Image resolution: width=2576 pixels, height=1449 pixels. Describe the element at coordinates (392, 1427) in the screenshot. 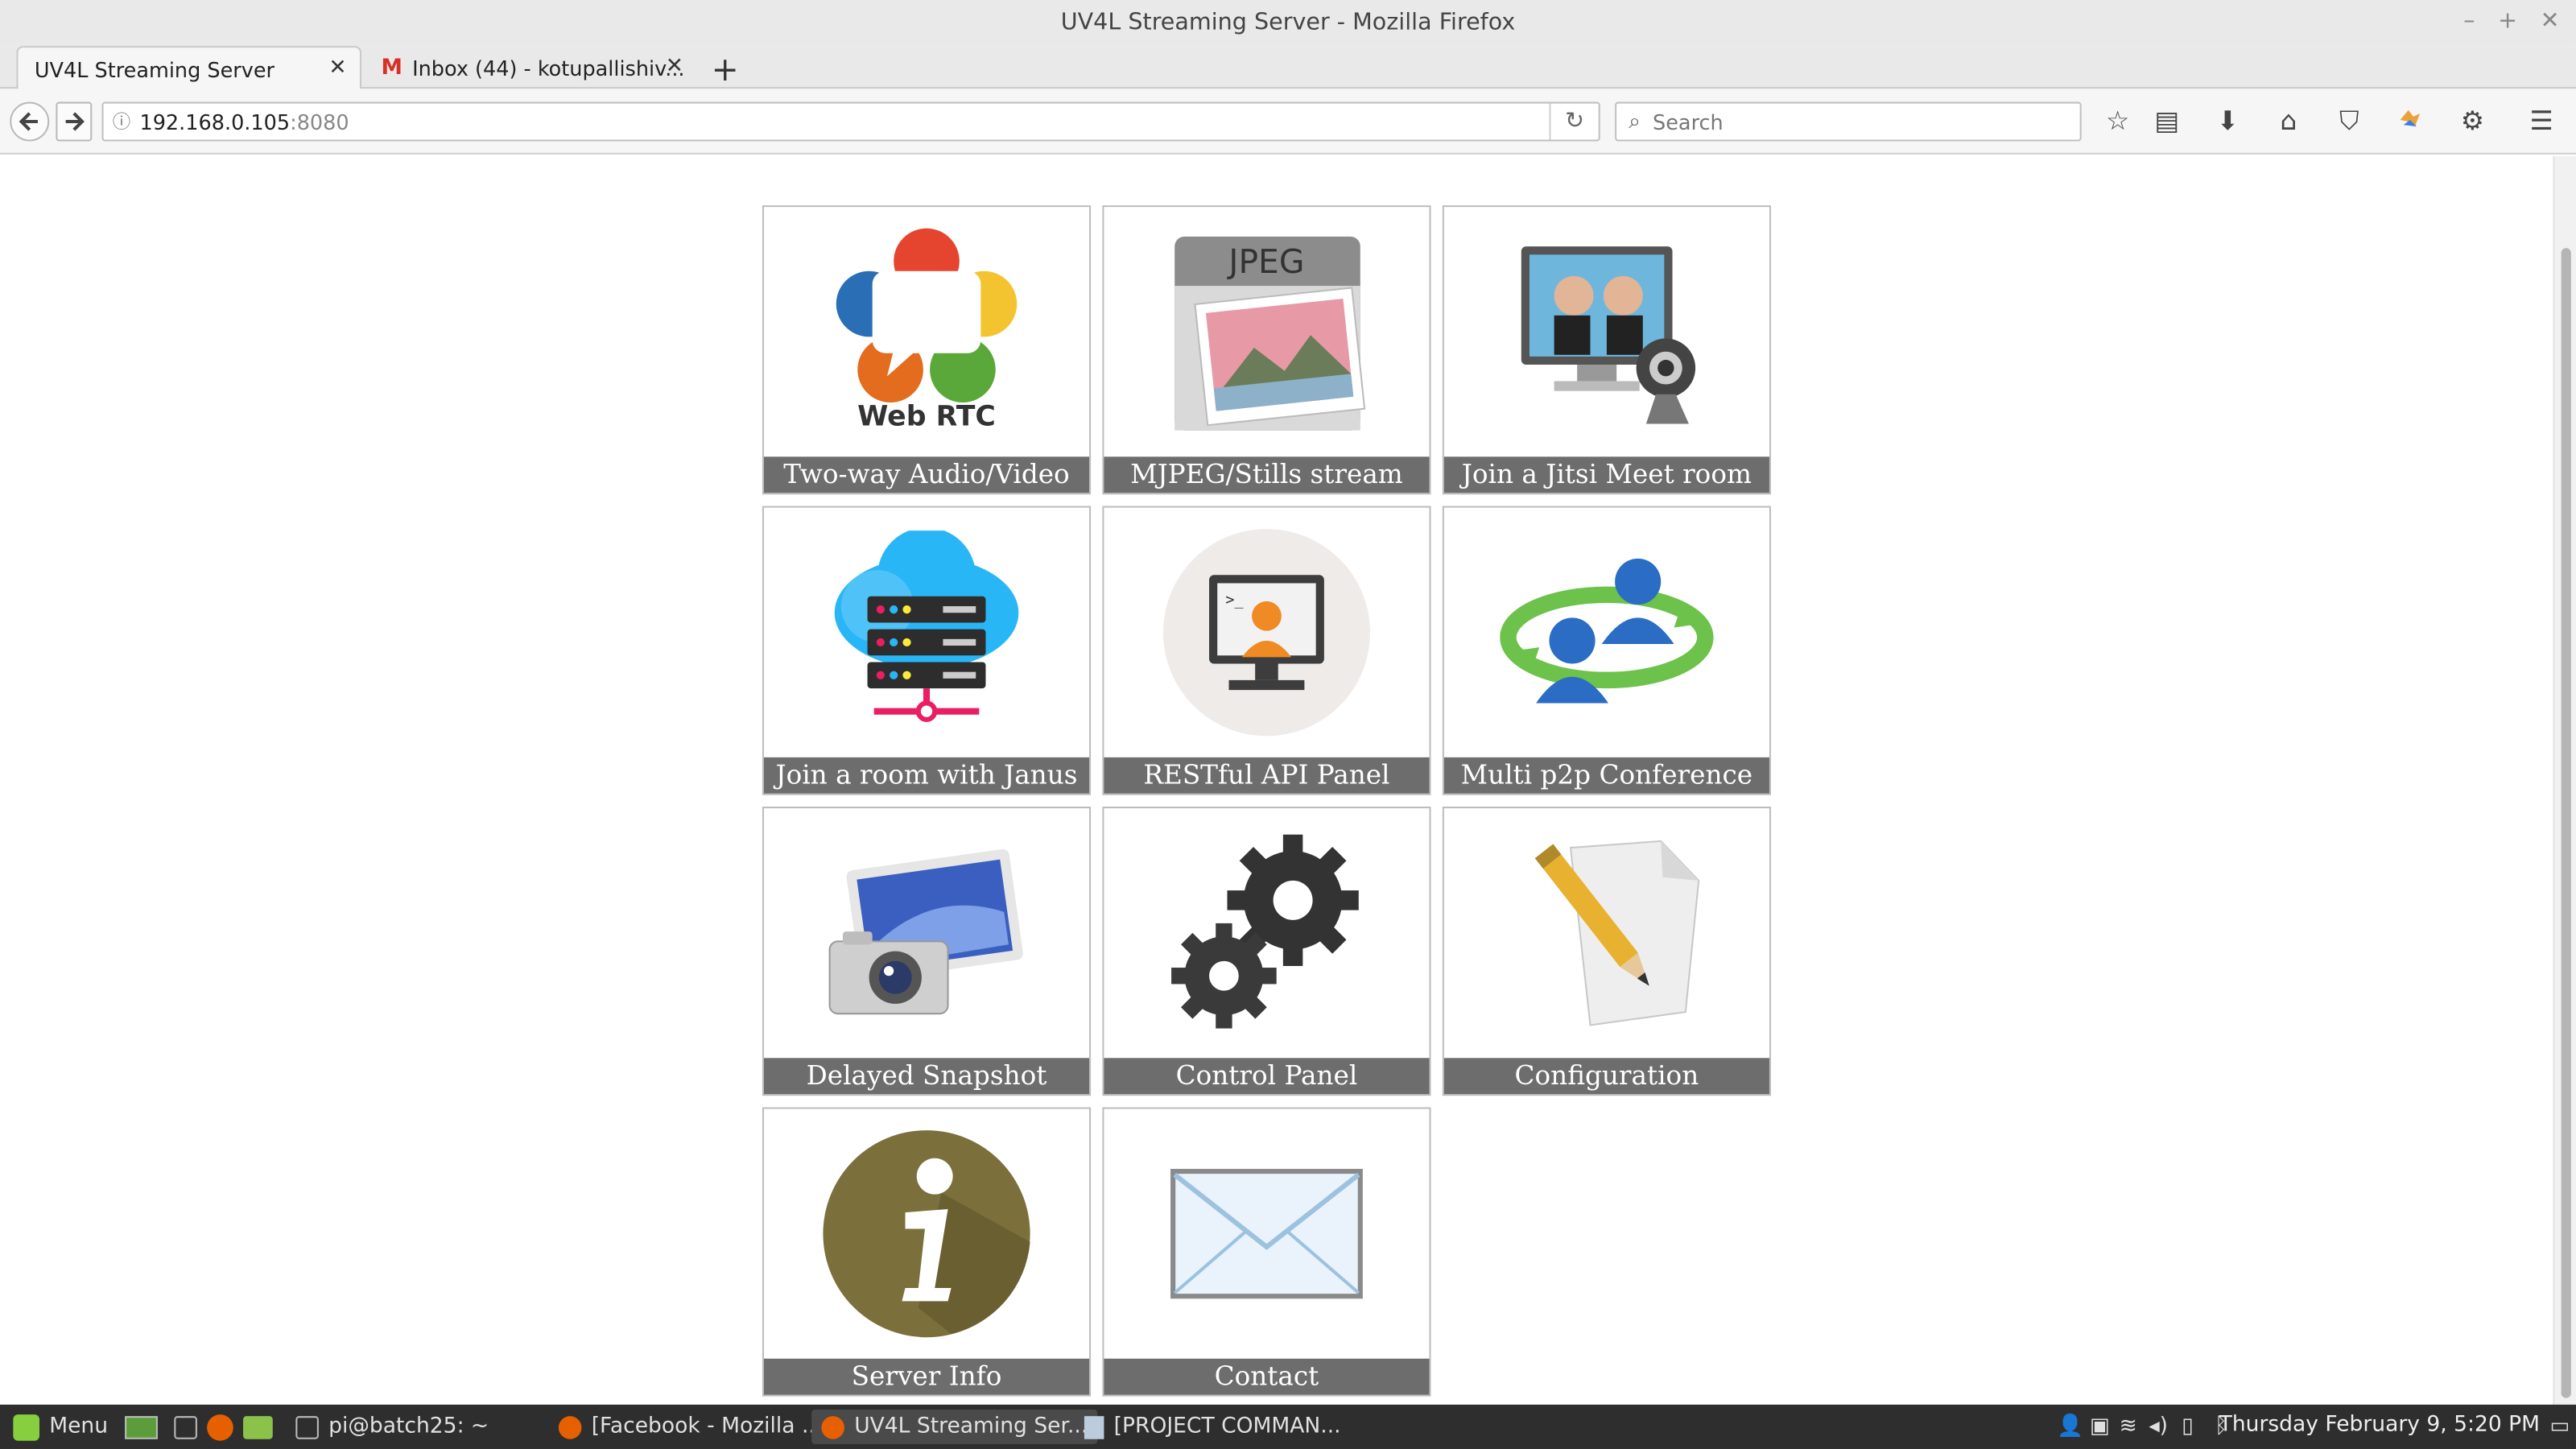

I see `taskbar-window-terminal: pi@batch25: ~` at that location.